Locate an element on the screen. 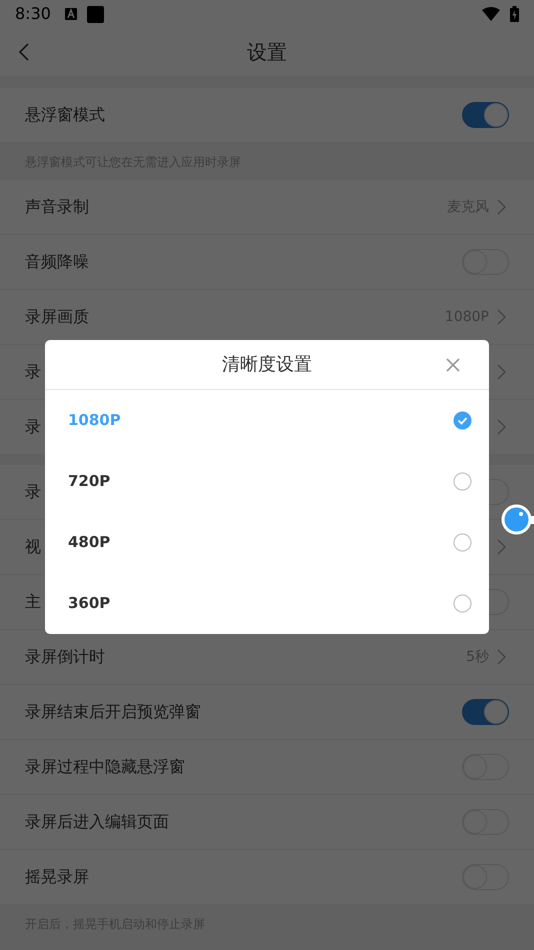  floating-record-ball-icon is located at coordinates (517, 519).